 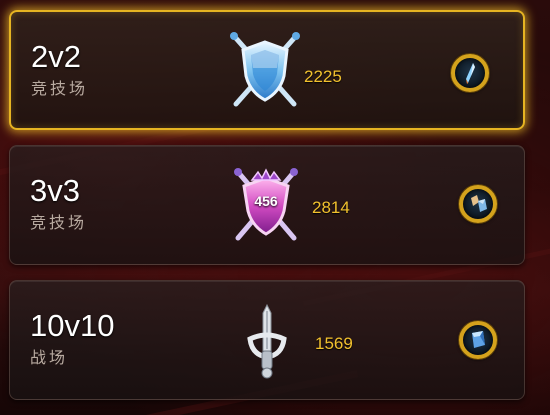 I want to click on rating-value: 2814, so click(x=331, y=207).